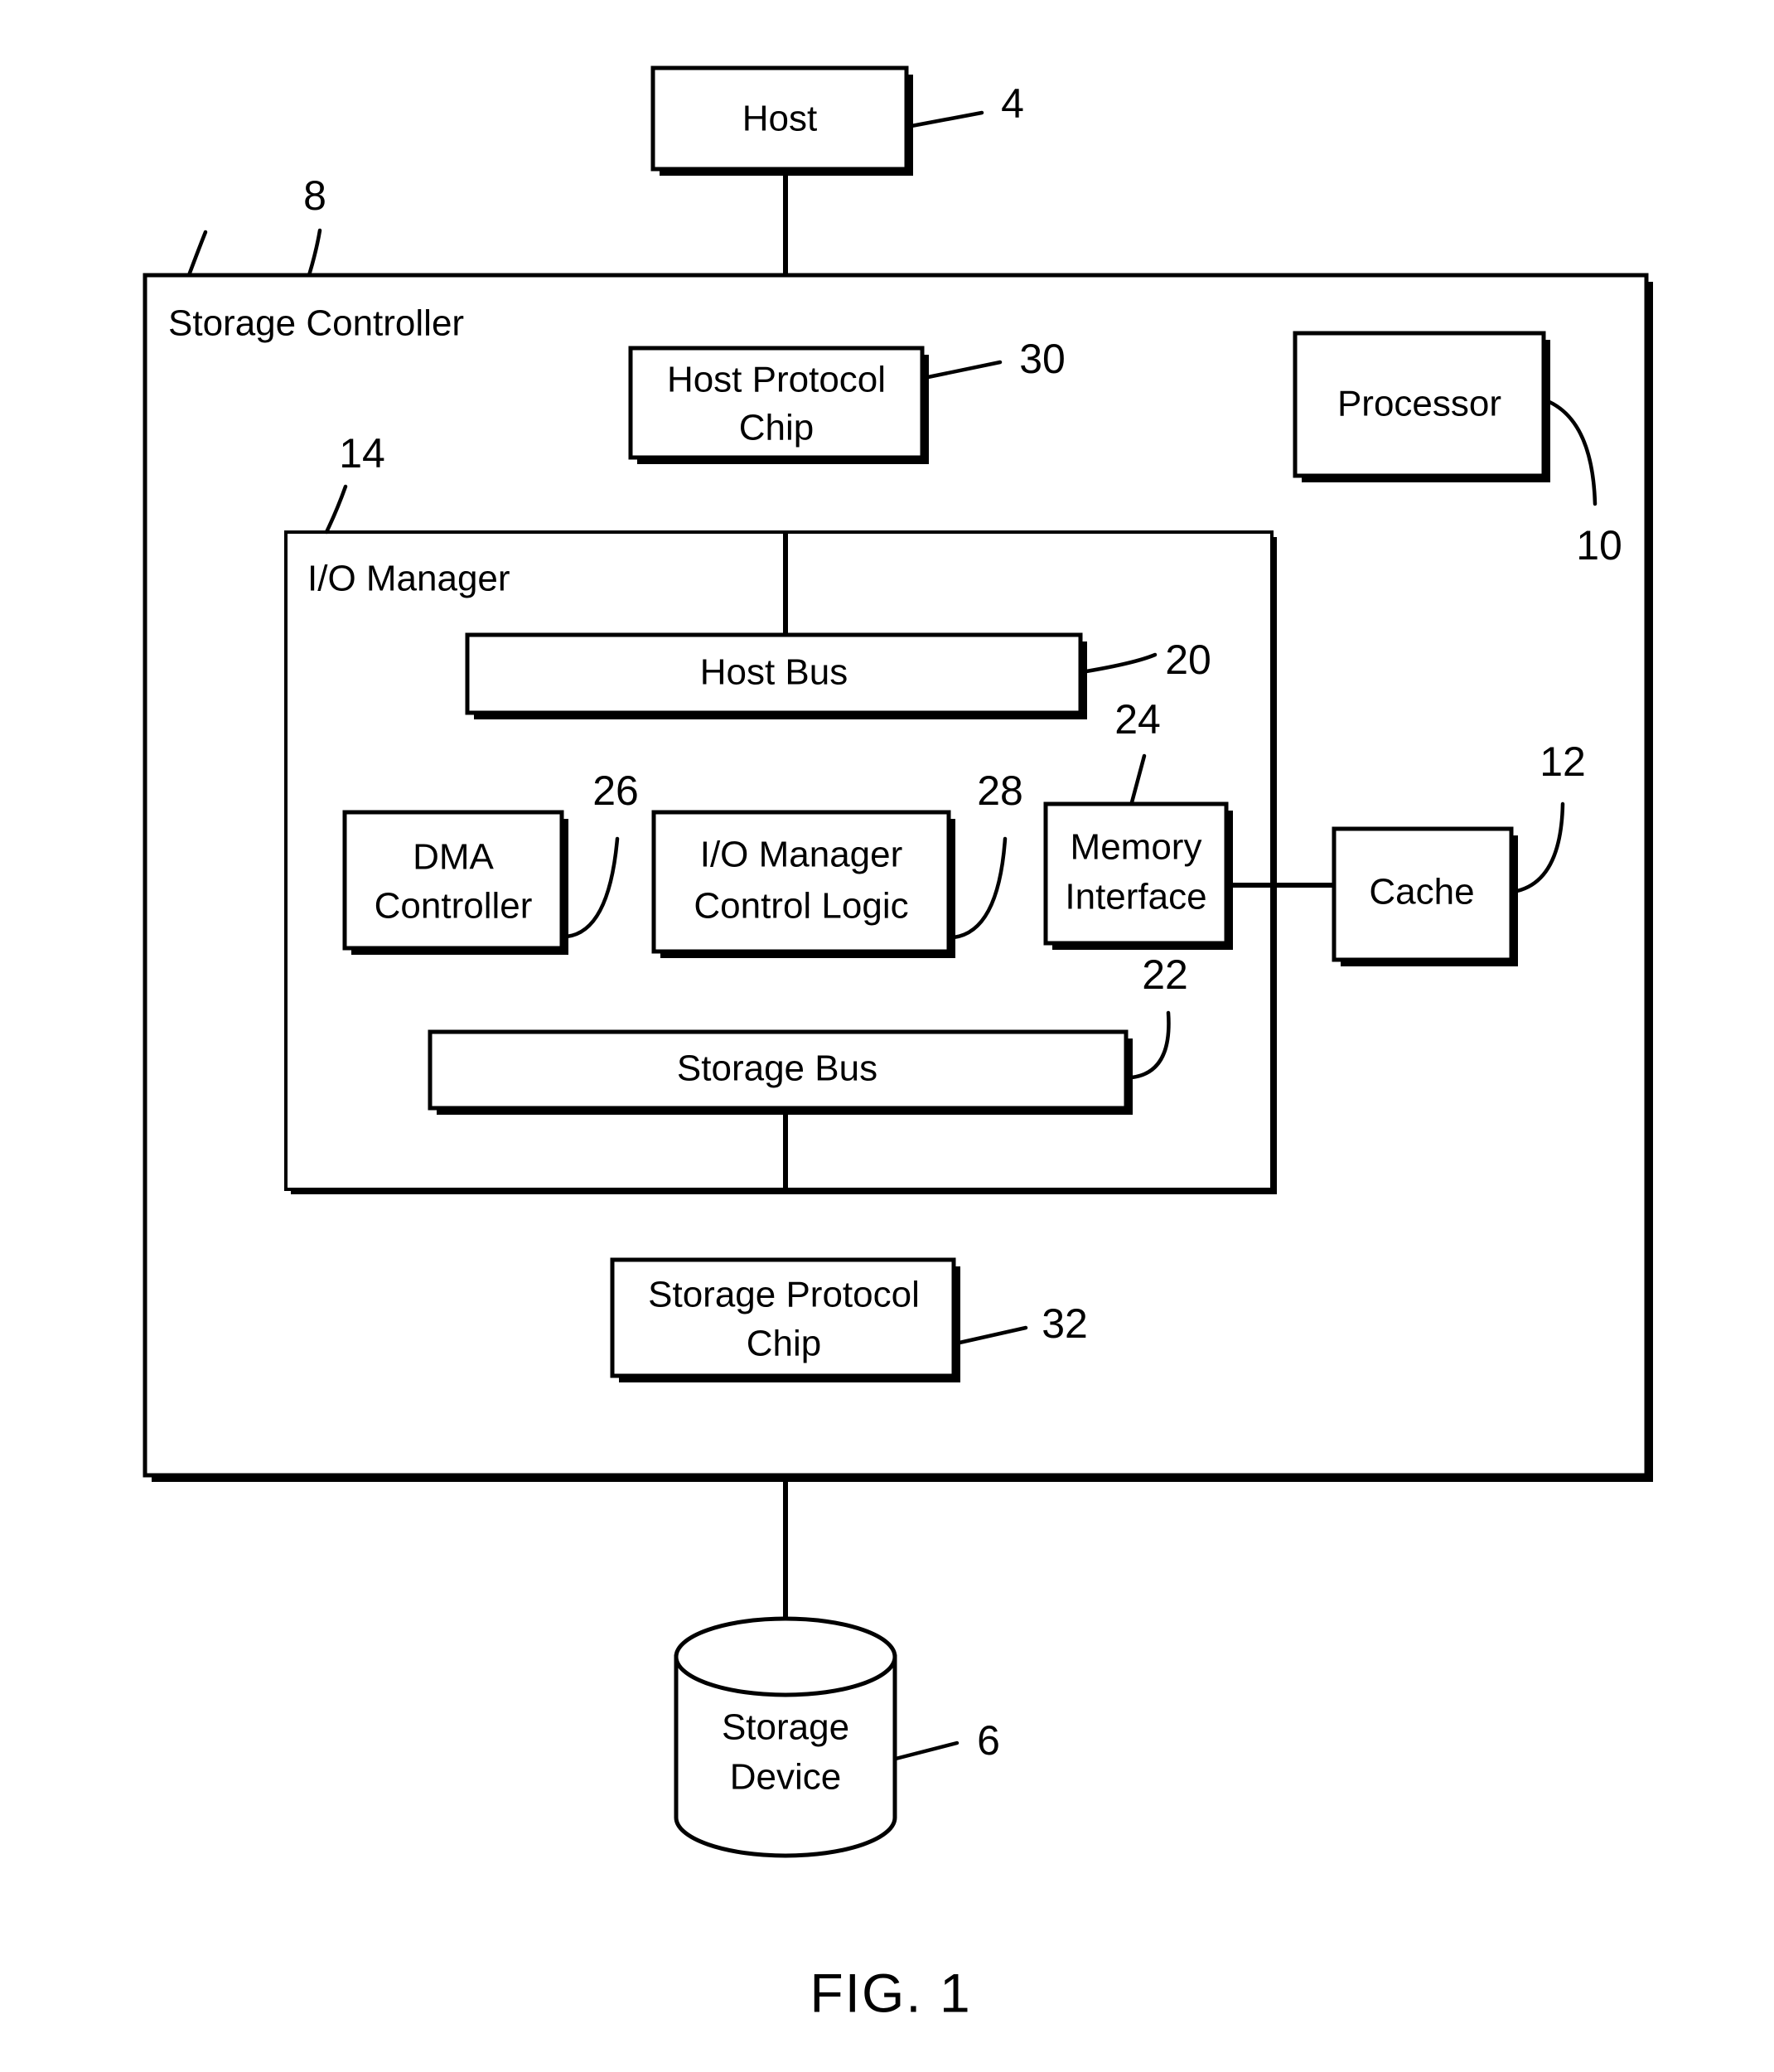 This screenshot has width=1774, height=2072. I want to click on host-protocol-chip-label-line1: Host Protocol, so click(777, 380).